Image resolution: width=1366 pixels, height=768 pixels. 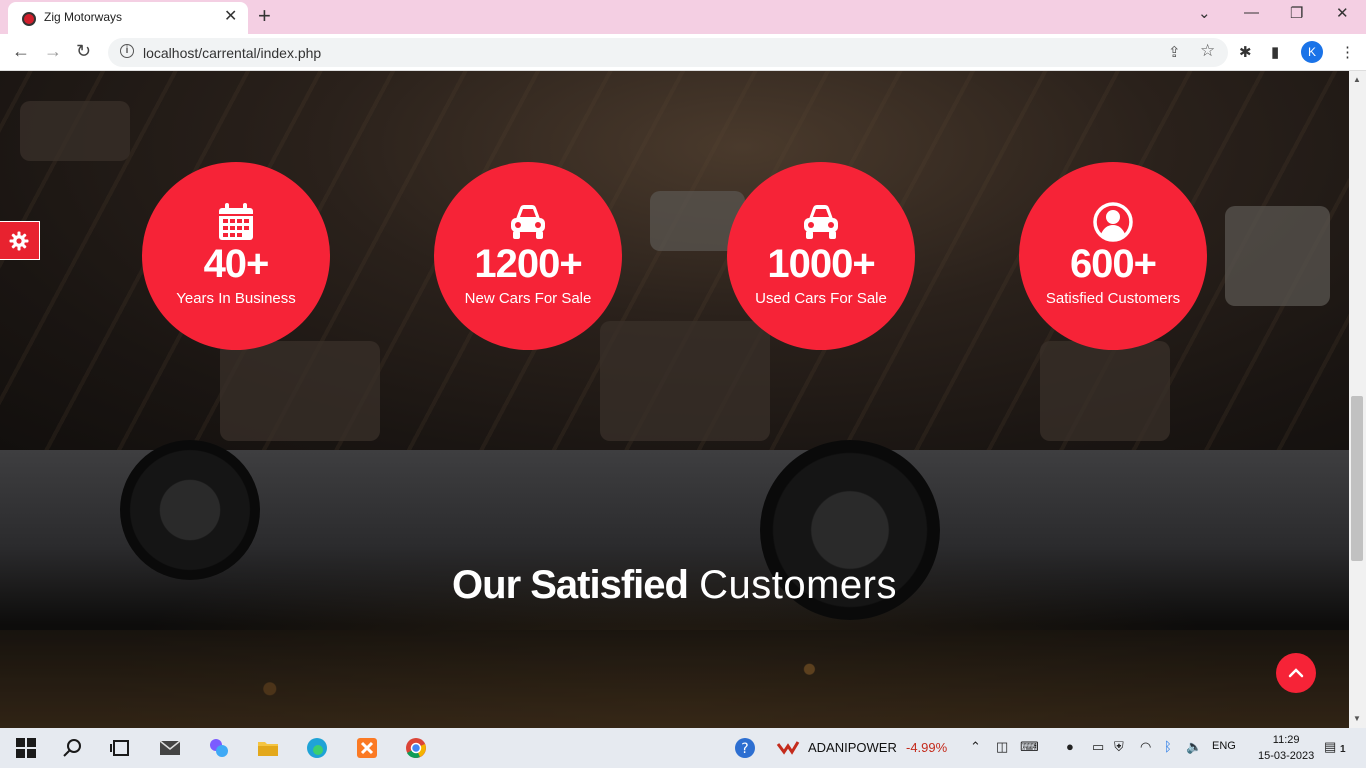 I want to click on edge-browser-icon, so click(x=317, y=748).